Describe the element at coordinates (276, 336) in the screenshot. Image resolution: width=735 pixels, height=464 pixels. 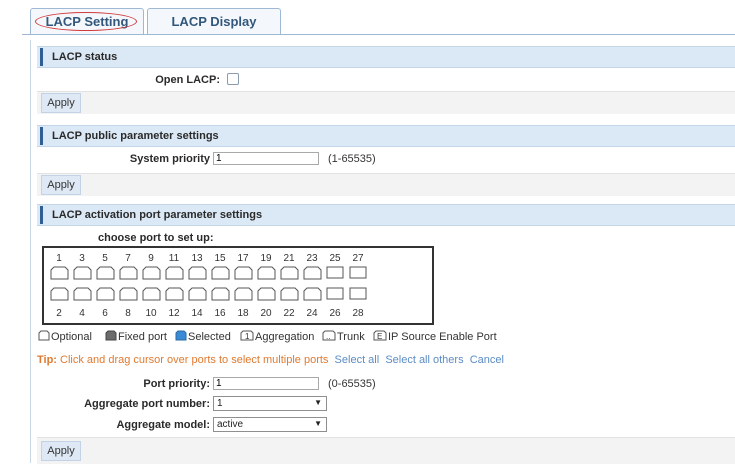
I see `legend-aggregation: 1 Aggregation` at that location.